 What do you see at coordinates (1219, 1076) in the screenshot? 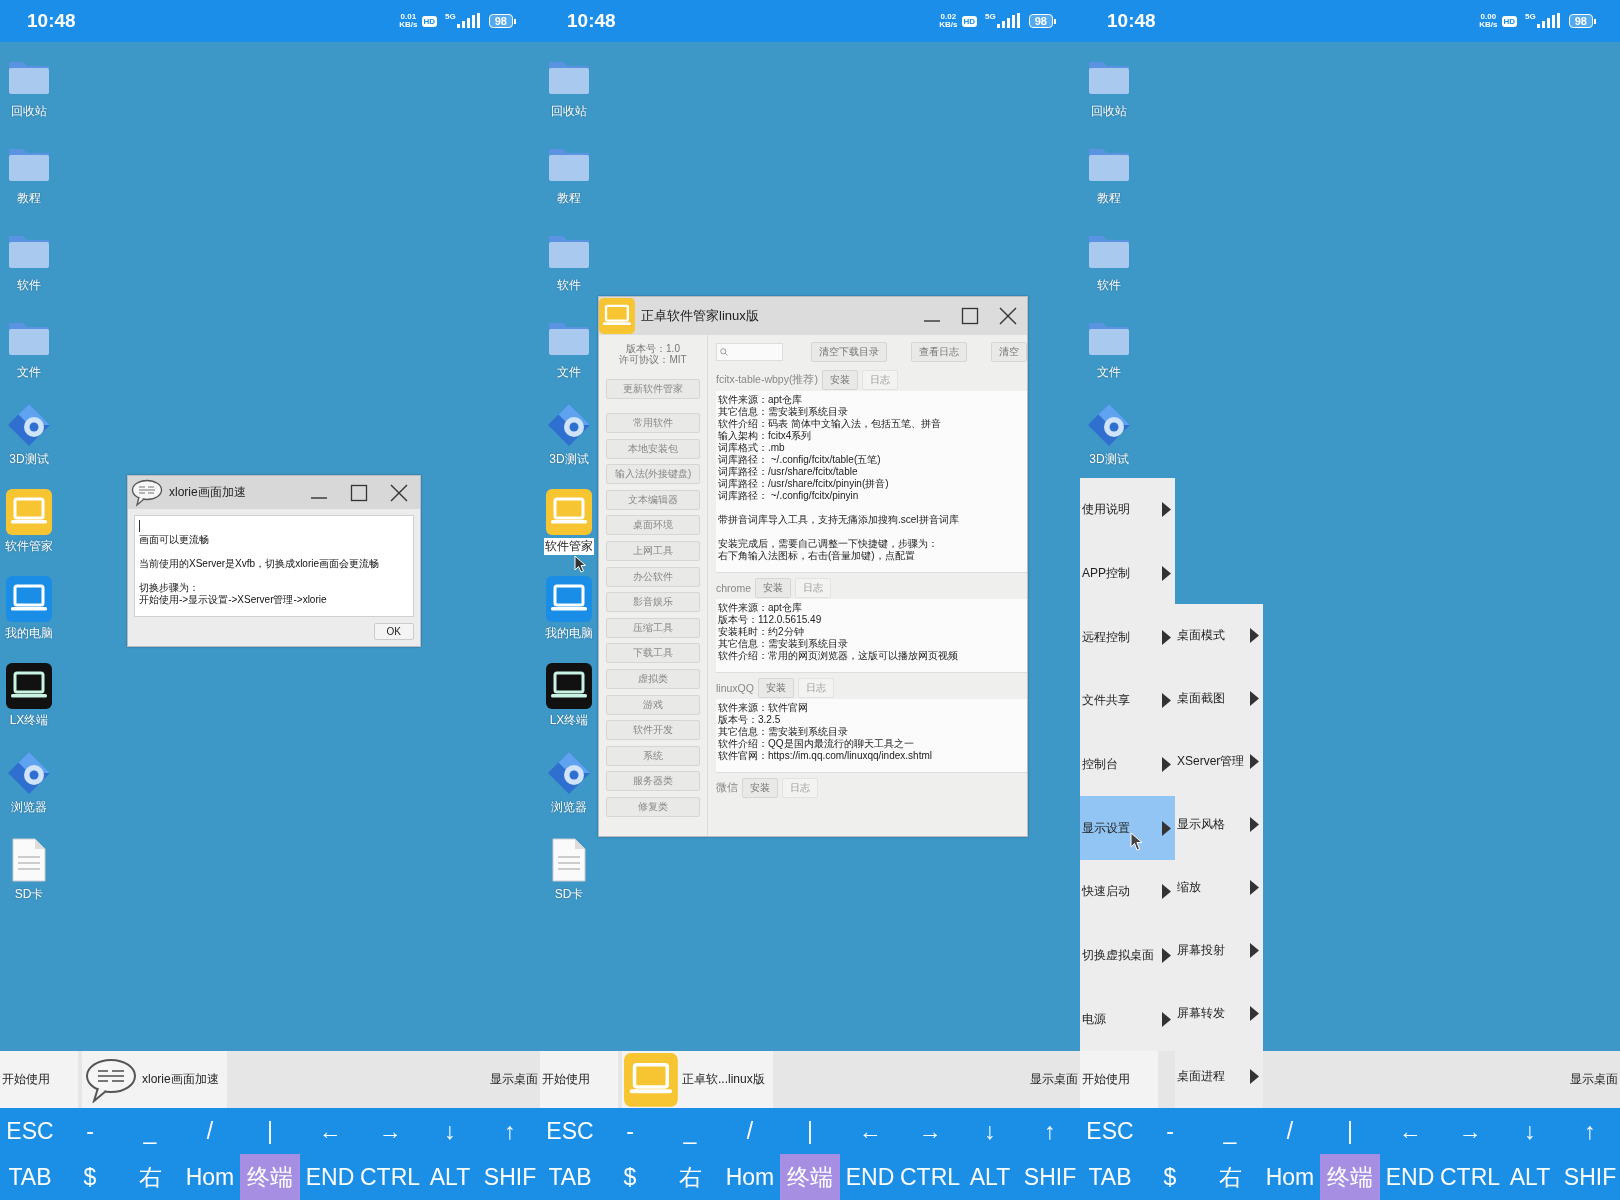
I see `menu-item: 桌面进程` at bounding box center [1219, 1076].